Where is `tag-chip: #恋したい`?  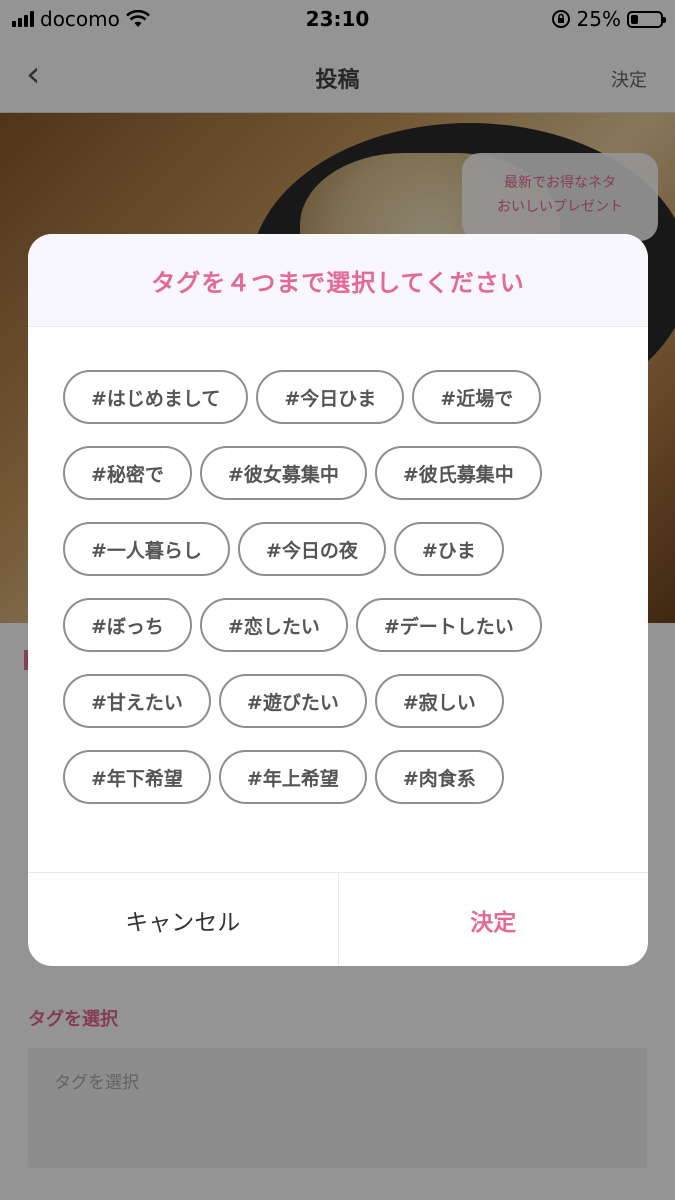 tag-chip: #恋したい is located at coordinates (273, 625).